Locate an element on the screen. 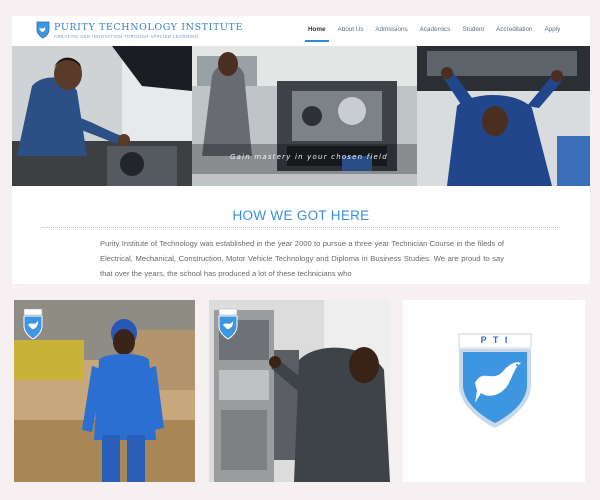 This screenshot has width=600, height=500. logo-letters: P T I is located at coordinates (495, 340).